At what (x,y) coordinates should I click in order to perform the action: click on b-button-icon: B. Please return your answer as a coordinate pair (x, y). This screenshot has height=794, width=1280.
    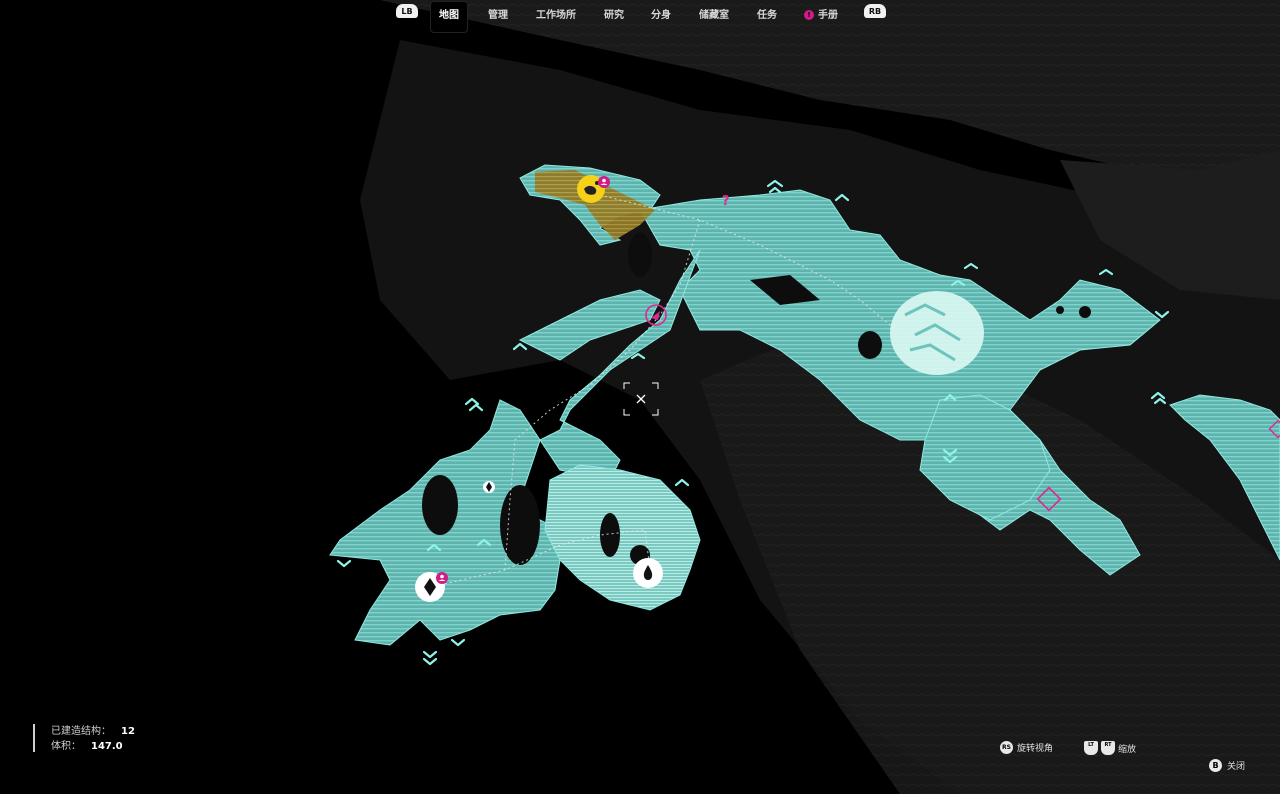
    Looking at the image, I should click on (1215, 765).